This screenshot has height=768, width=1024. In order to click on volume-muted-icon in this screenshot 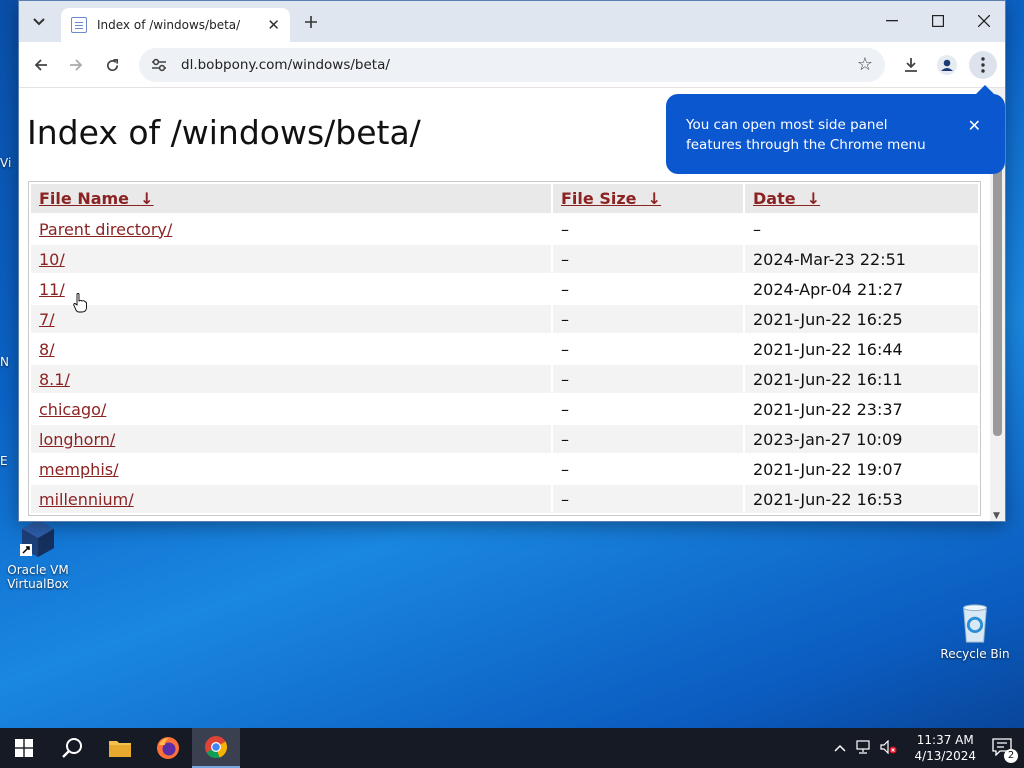, I will do `click(889, 748)`.